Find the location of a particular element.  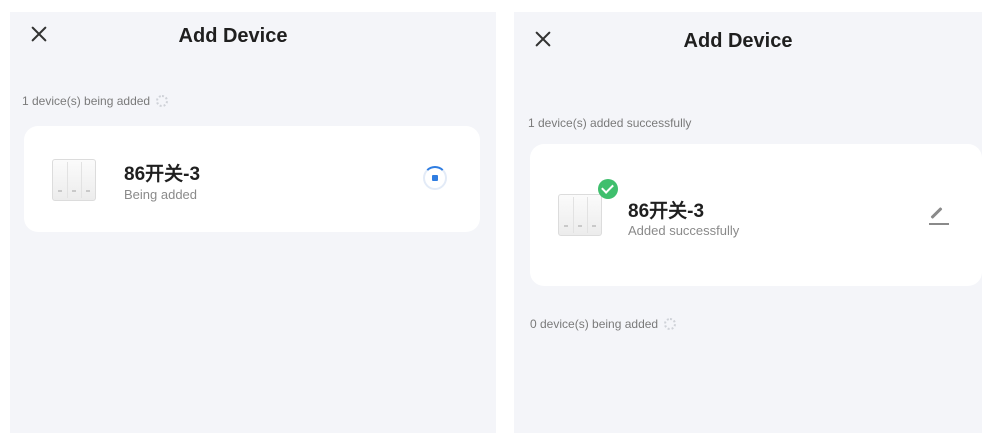

check-icon is located at coordinates (608, 189).